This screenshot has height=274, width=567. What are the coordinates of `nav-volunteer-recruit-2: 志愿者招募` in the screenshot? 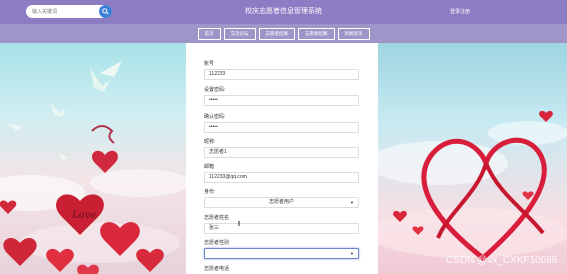 It's located at (316, 33).